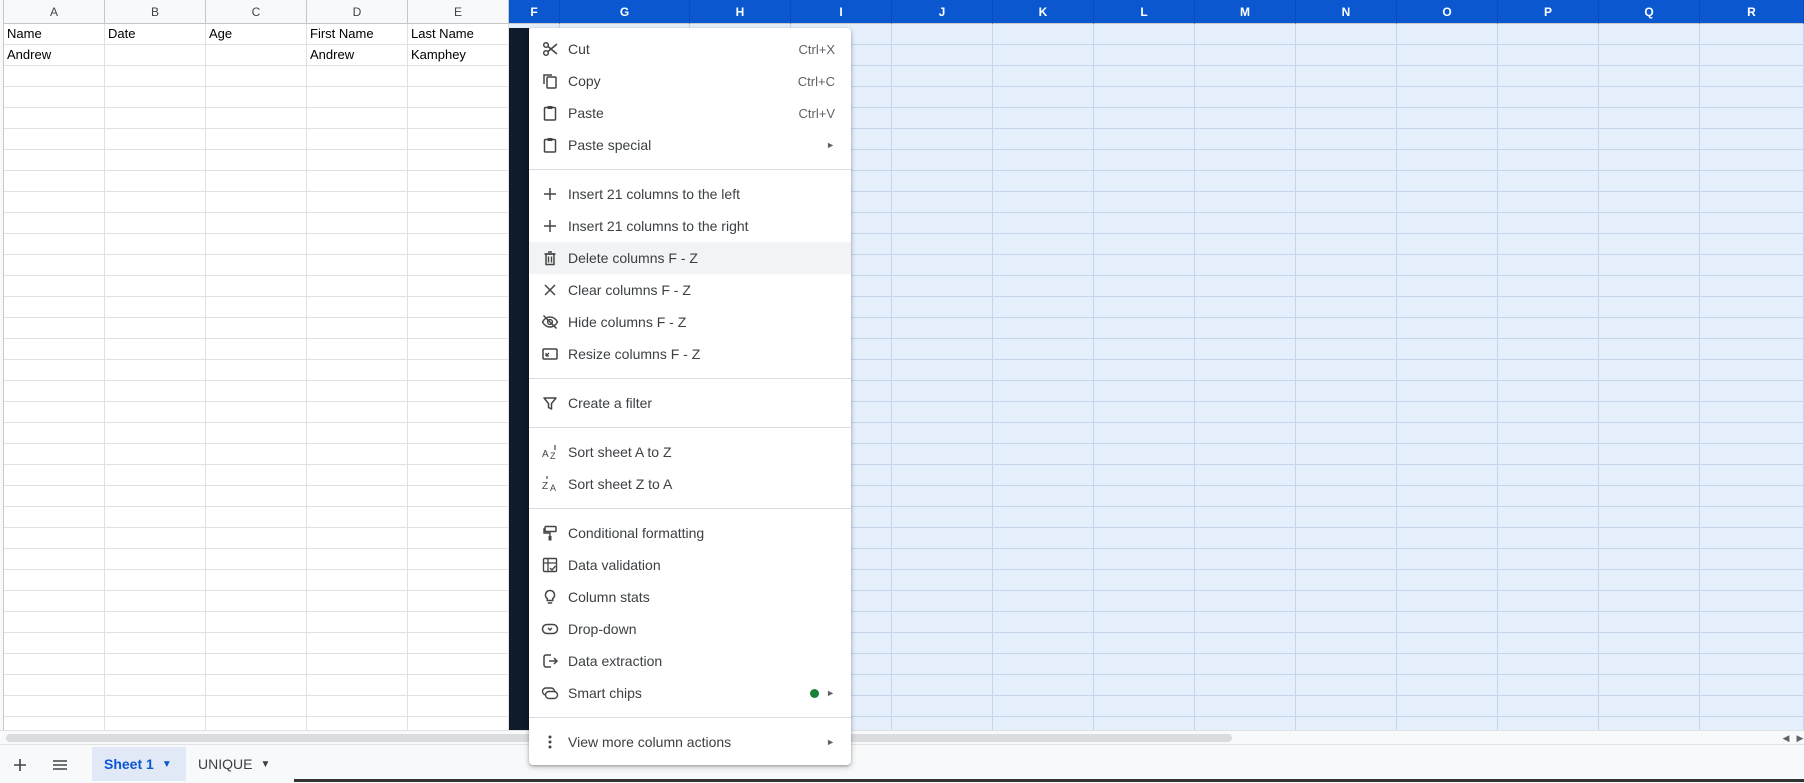 The width and height of the screenshot is (1804, 783). What do you see at coordinates (1245, 496) in the screenshot?
I see `cell-m23` at bounding box center [1245, 496].